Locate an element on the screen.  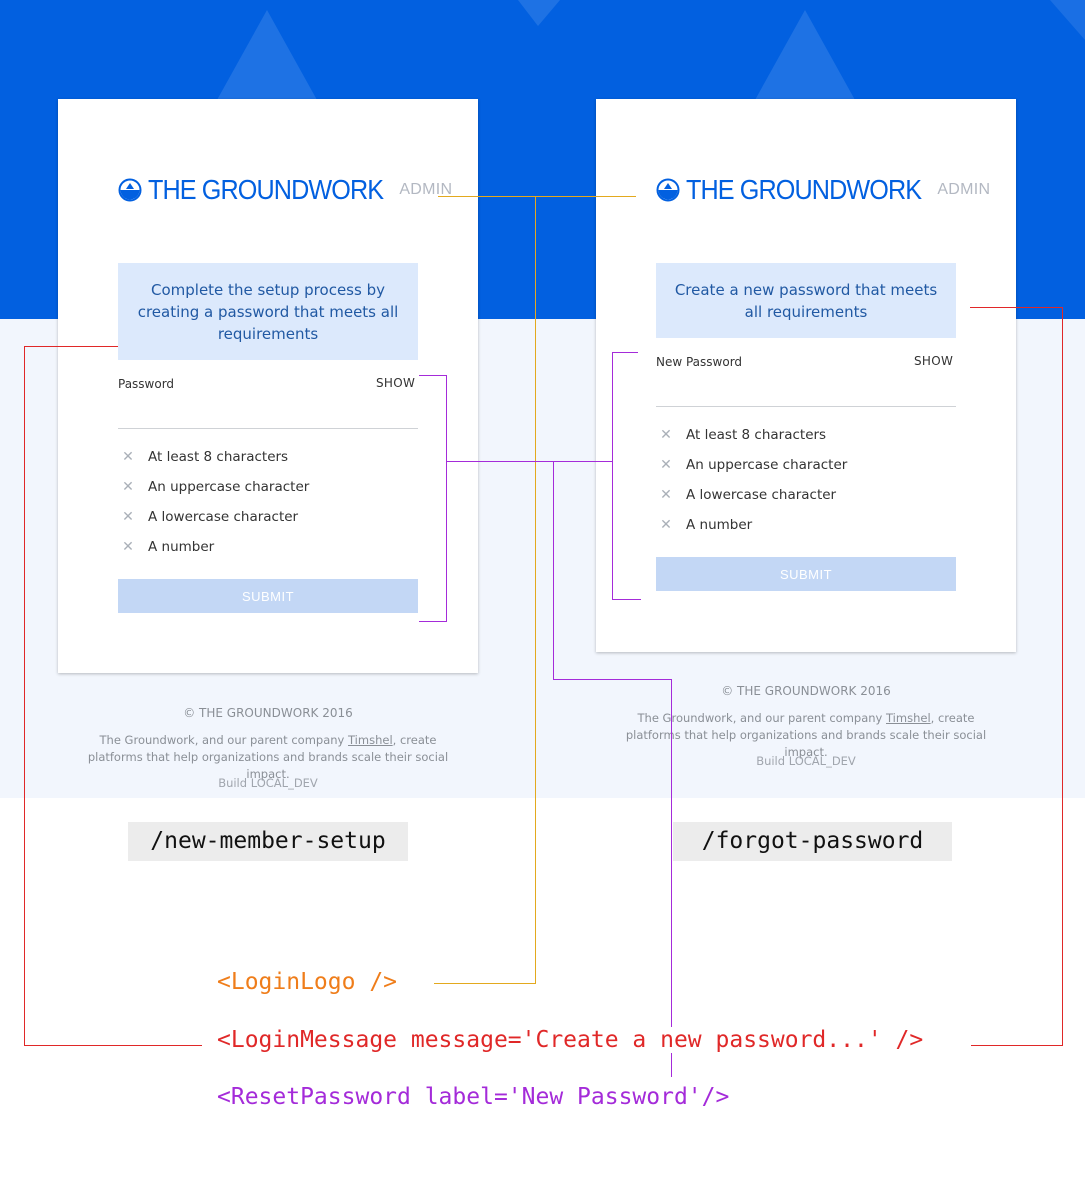
logo-admin-label: ADMIN is located at coordinates (964, 189).